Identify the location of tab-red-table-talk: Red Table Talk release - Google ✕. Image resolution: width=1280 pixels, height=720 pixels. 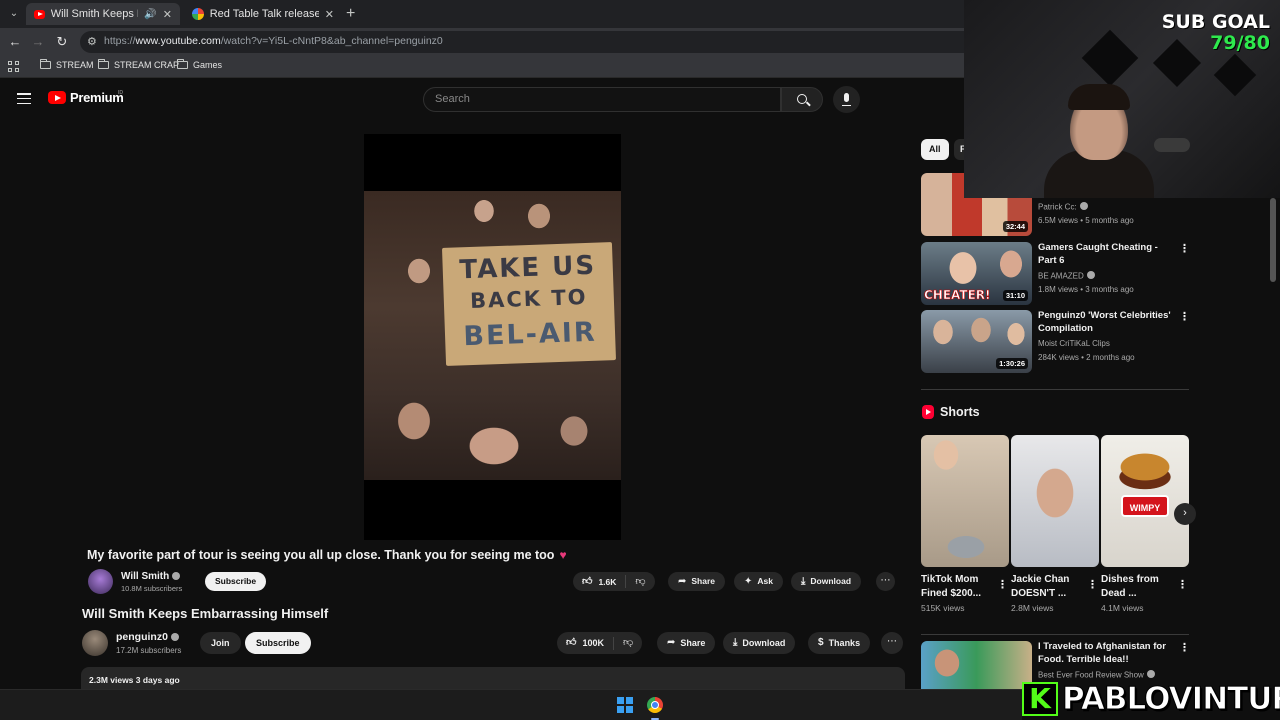
(263, 14).